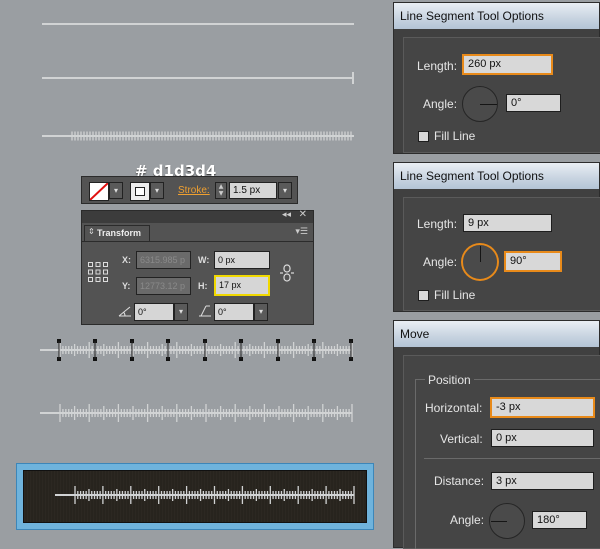 This screenshot has width=600, height=549. I want to click on shear-field: 0°, so click(234, 312).